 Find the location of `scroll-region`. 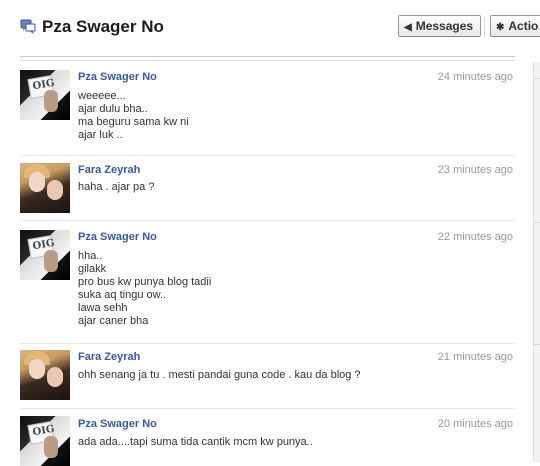

scroll-region is located at coordinates (536, 262).